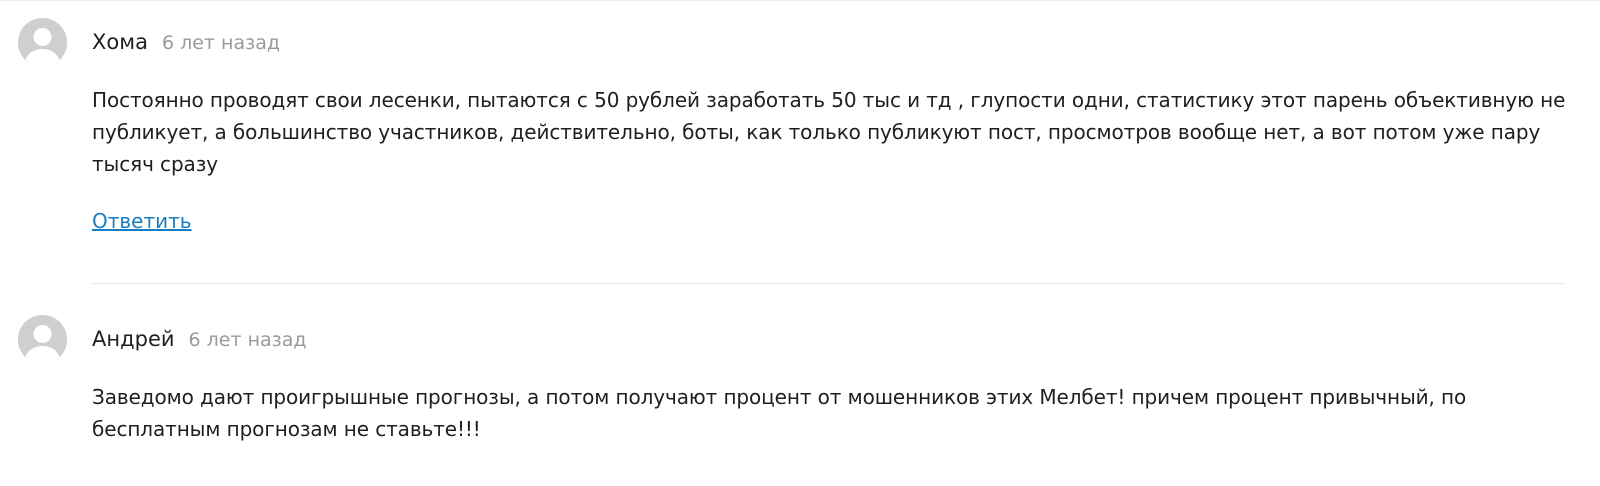 This screenshot has height=486, width=1600. What do you see at coordinates (142, 221) in the screenshot?
I see `reply-link: Ответить` at bounding box center [142, 221].